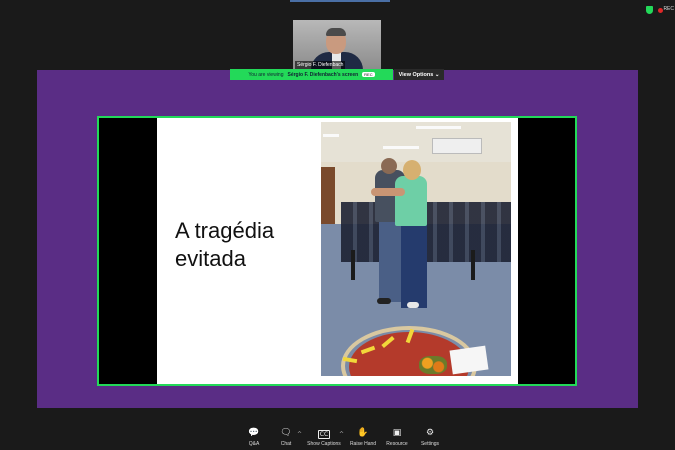  Describe the element at coordinates (266, 74) in the screenshot. I see `banner-prefix: You are viewing` at that location.